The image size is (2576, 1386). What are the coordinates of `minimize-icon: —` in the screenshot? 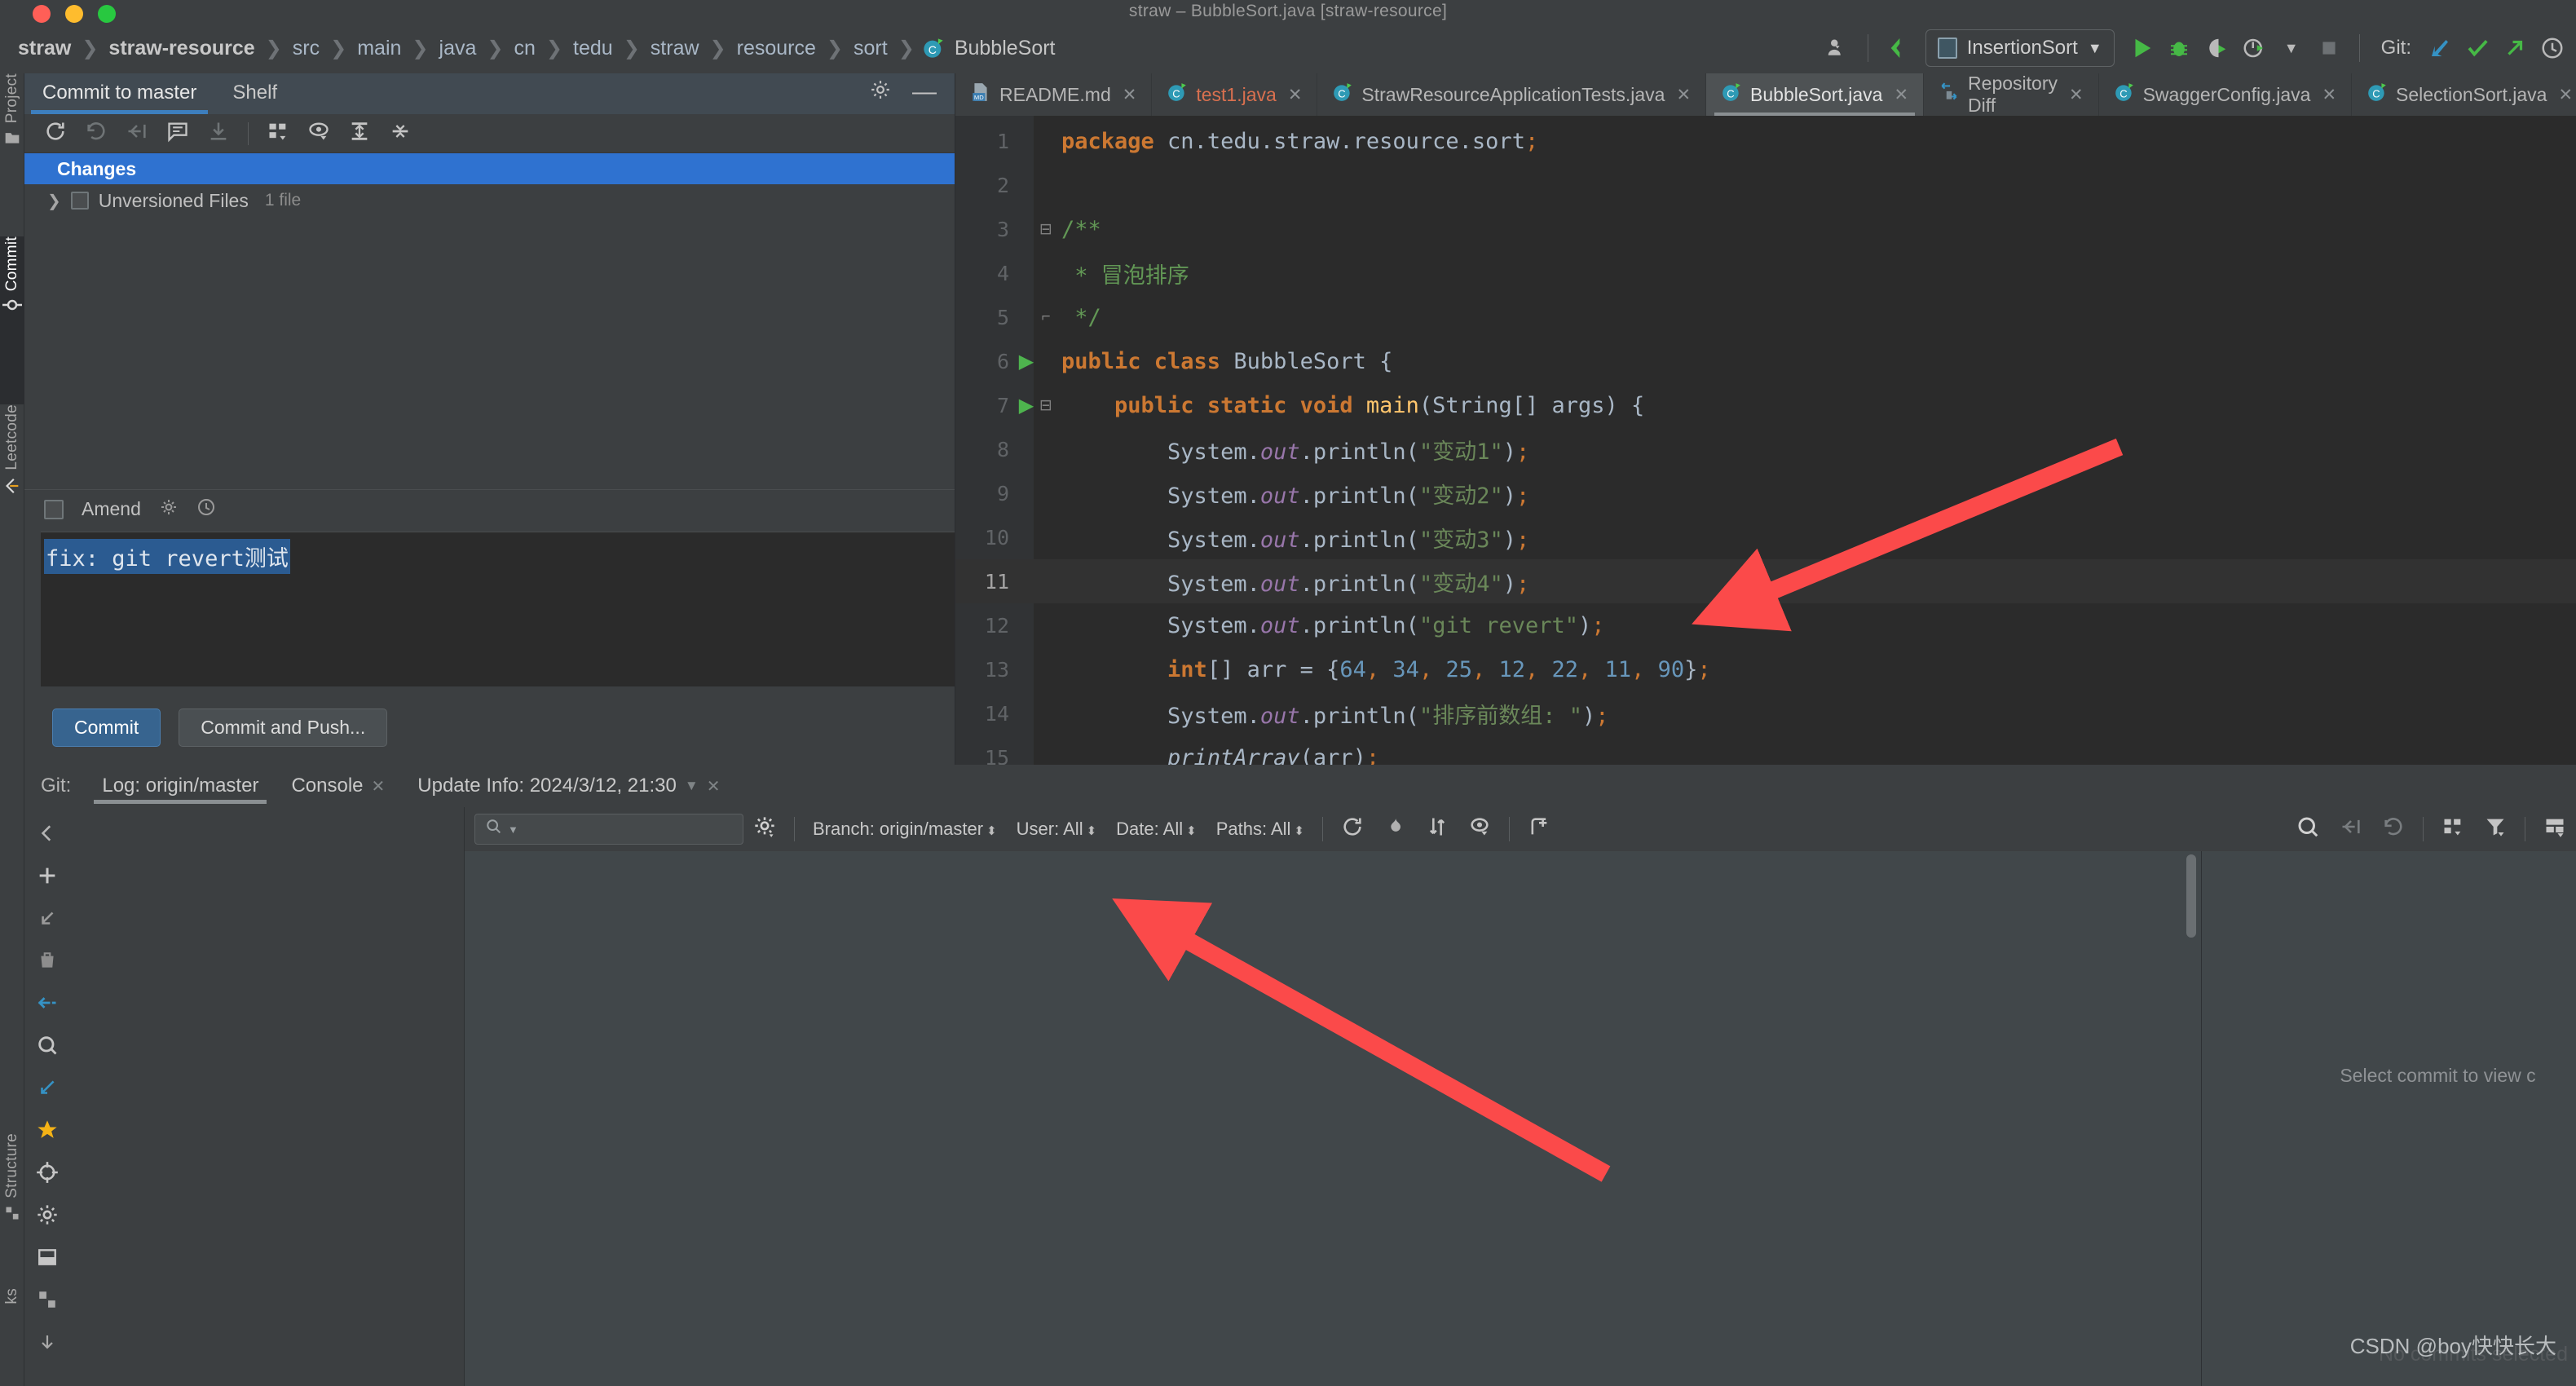 It's located at (924, 92).